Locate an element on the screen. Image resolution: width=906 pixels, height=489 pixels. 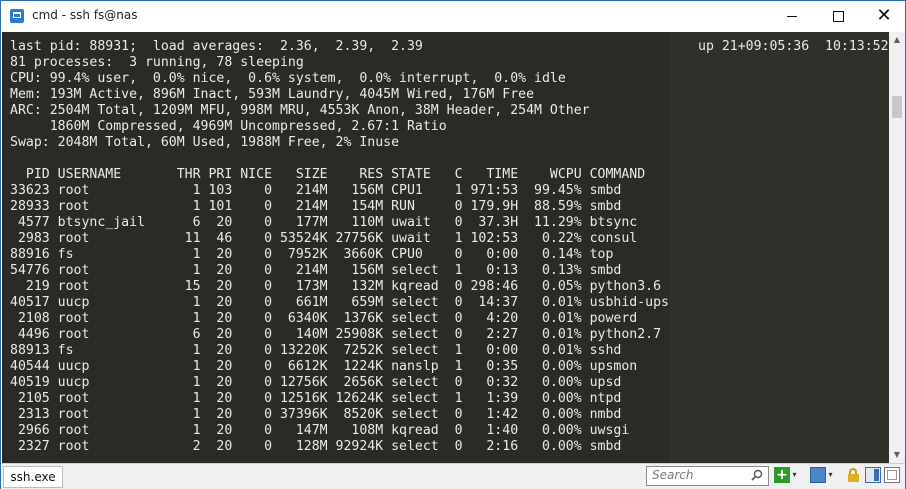
minimize-button is located at coordinates (792, 16).